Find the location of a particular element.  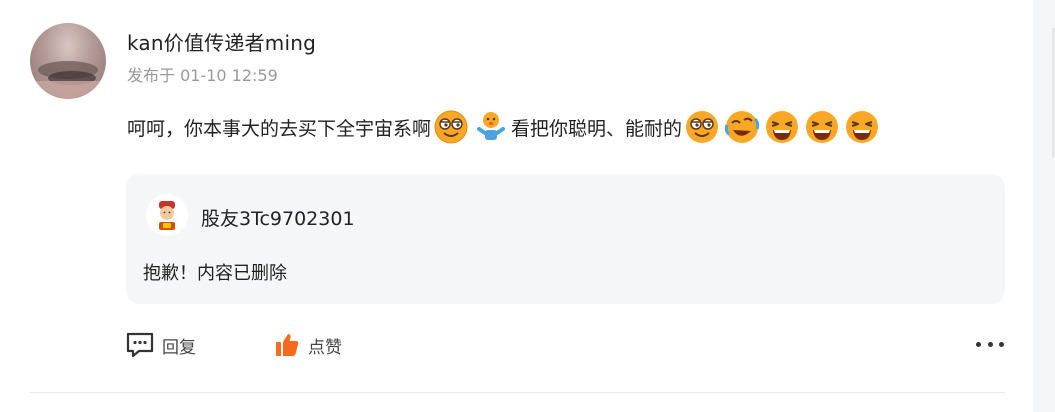

scrollbar-track is located at coordinates (1044, 206).